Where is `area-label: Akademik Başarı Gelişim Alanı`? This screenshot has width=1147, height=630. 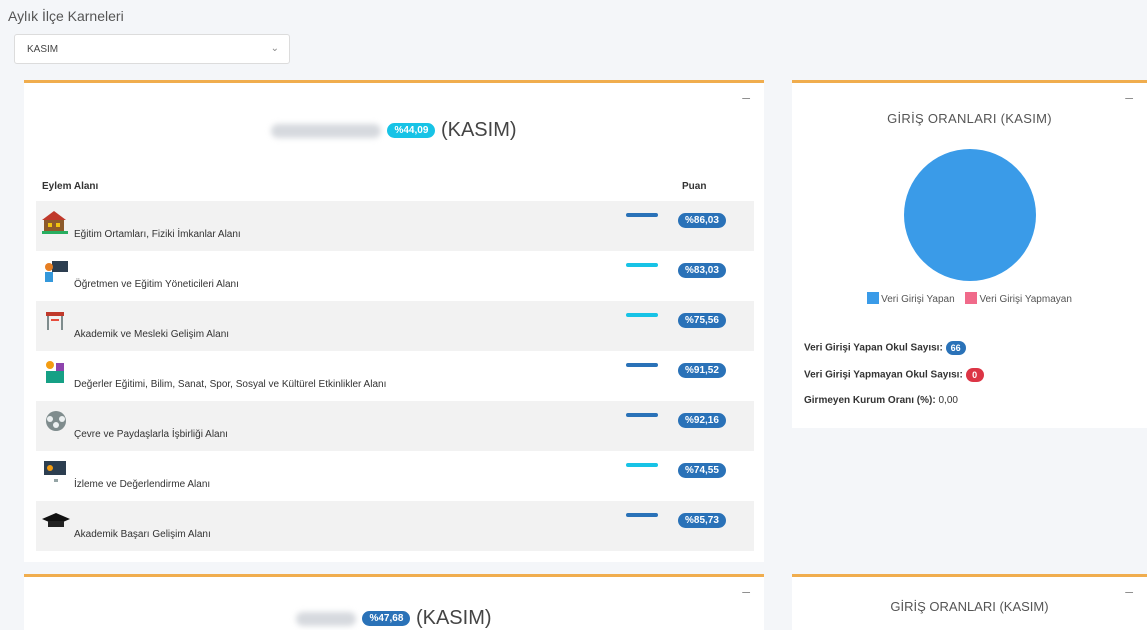 area-label: Akademik Başarı Gelişim Alanı is located at coordinates (142, 534).